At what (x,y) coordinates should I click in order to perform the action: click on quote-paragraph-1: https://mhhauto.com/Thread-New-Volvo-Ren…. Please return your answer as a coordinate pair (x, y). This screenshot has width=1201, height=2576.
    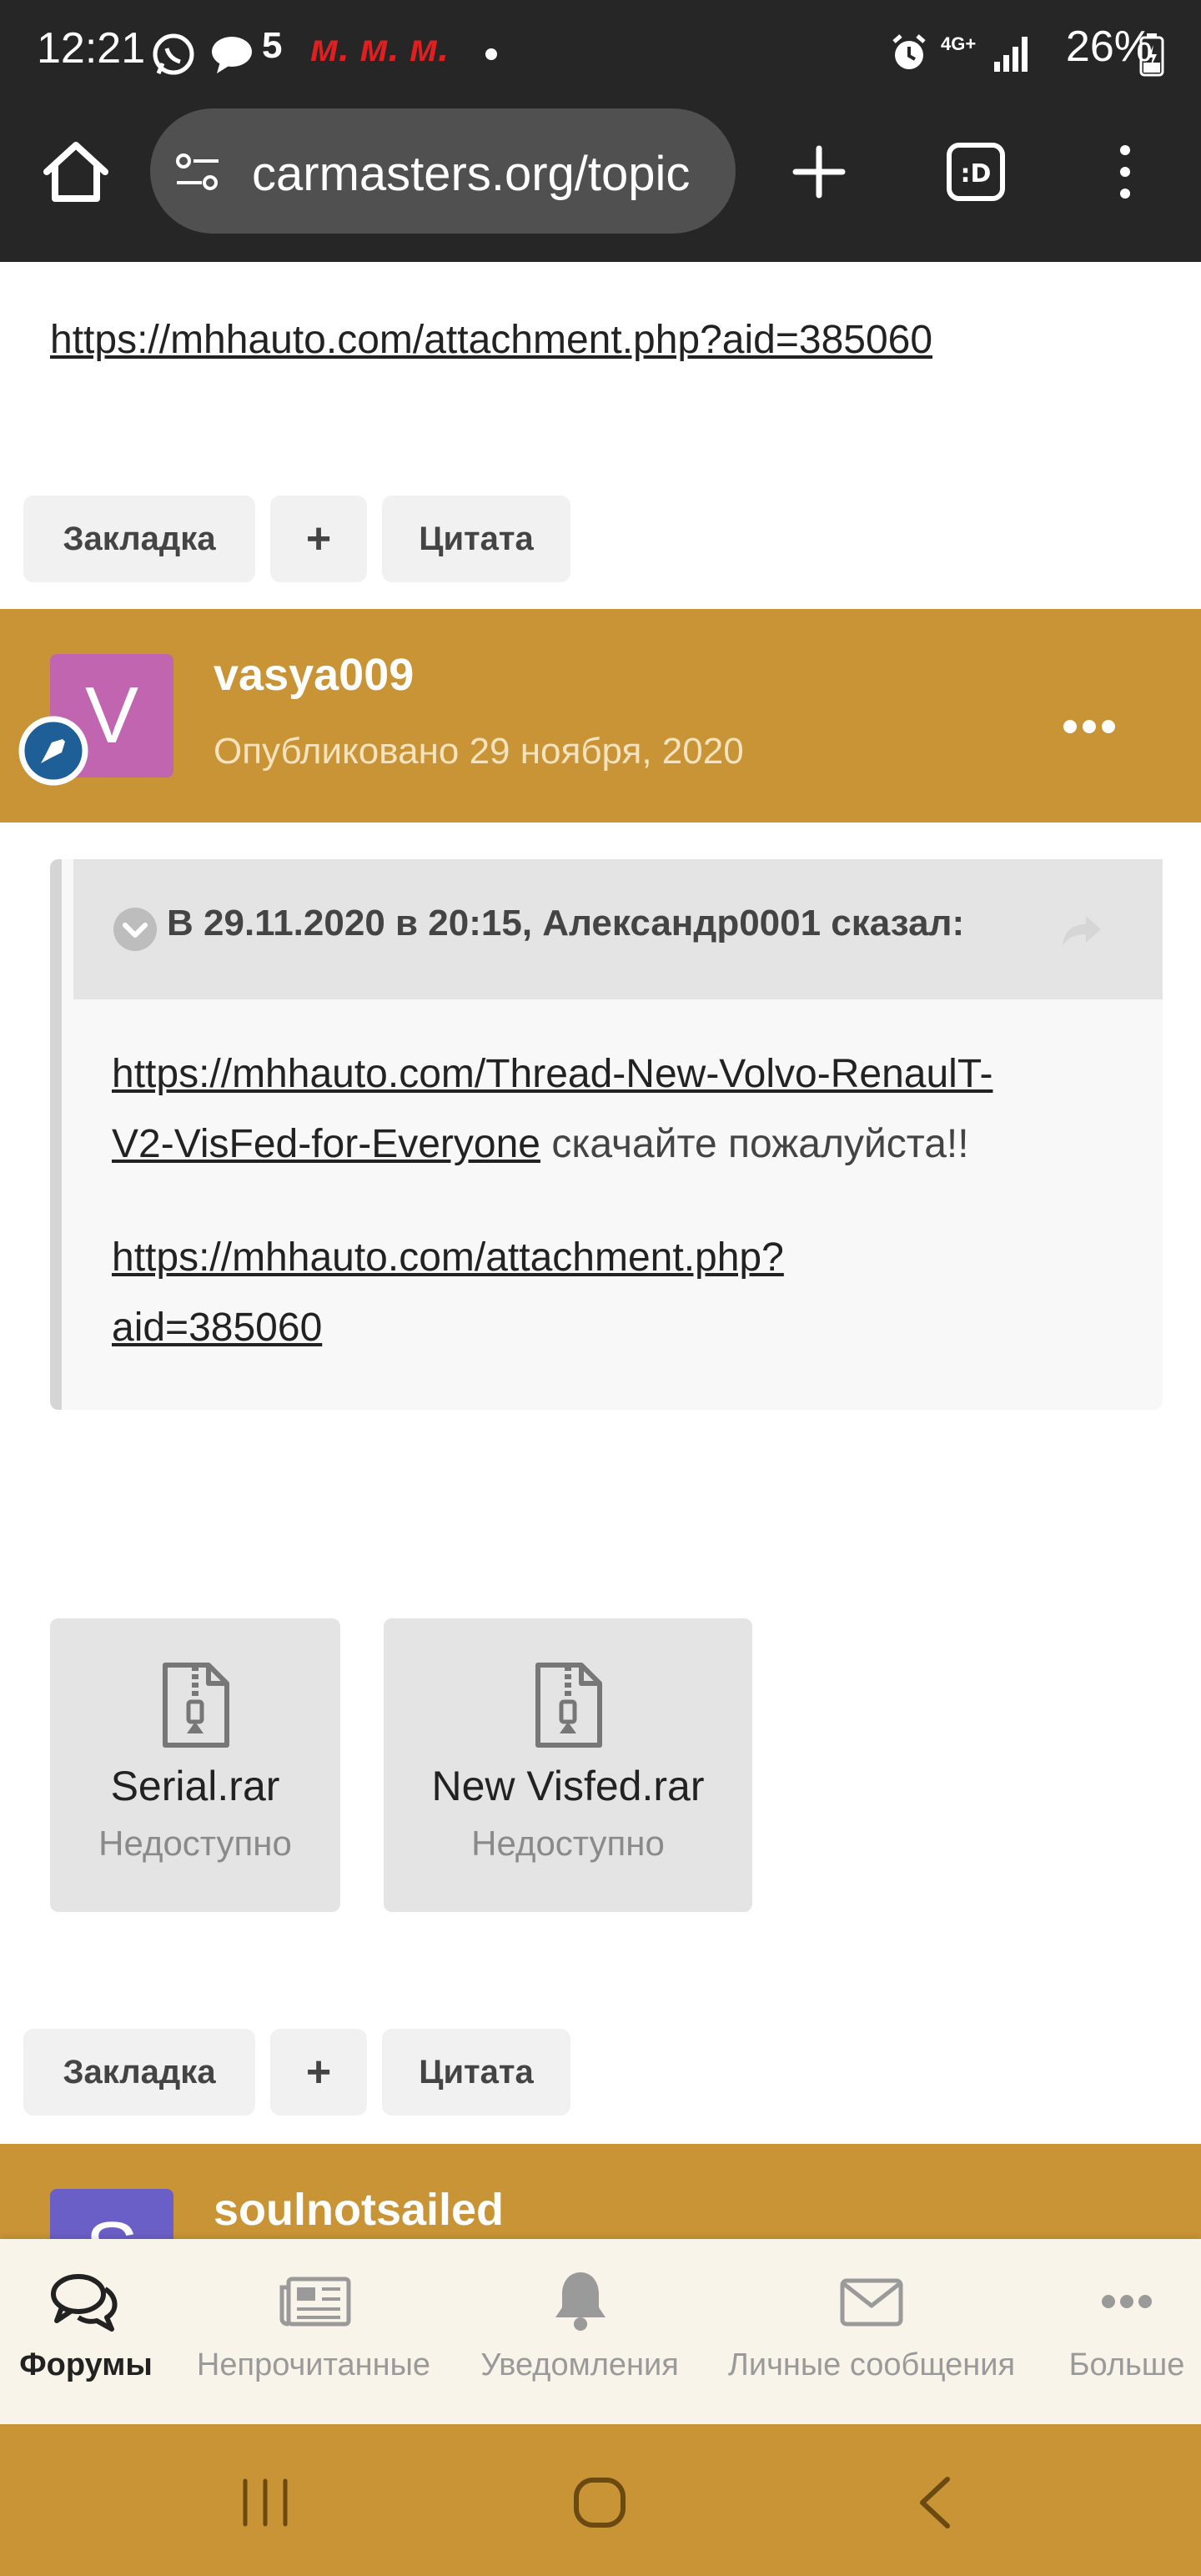
    Looking at the image, I should click on (552, 1109).